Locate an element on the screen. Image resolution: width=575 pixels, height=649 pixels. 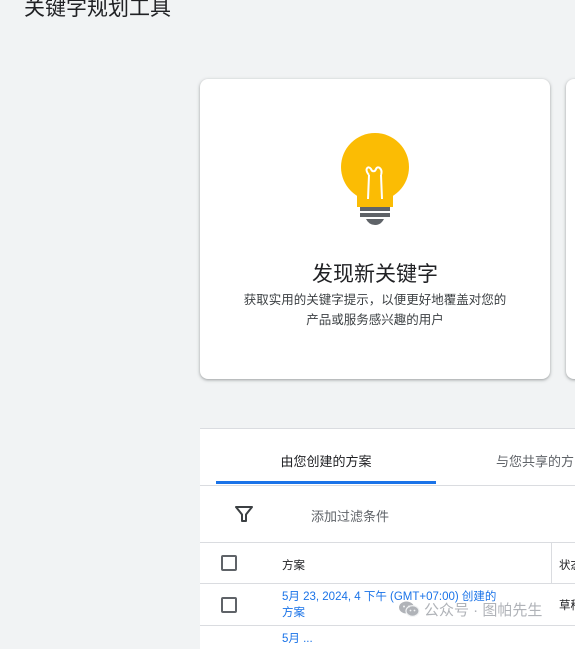
status-cell: 草稿 is located at coordinates (567, 606).